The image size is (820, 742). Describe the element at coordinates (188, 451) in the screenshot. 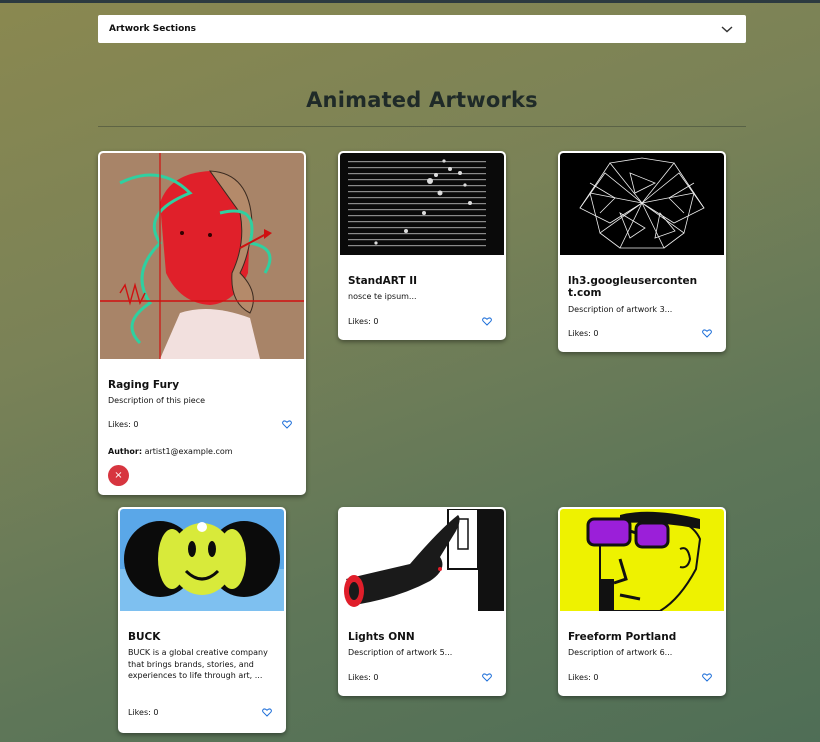

I see `author-email: artist1@example.com` at that location.